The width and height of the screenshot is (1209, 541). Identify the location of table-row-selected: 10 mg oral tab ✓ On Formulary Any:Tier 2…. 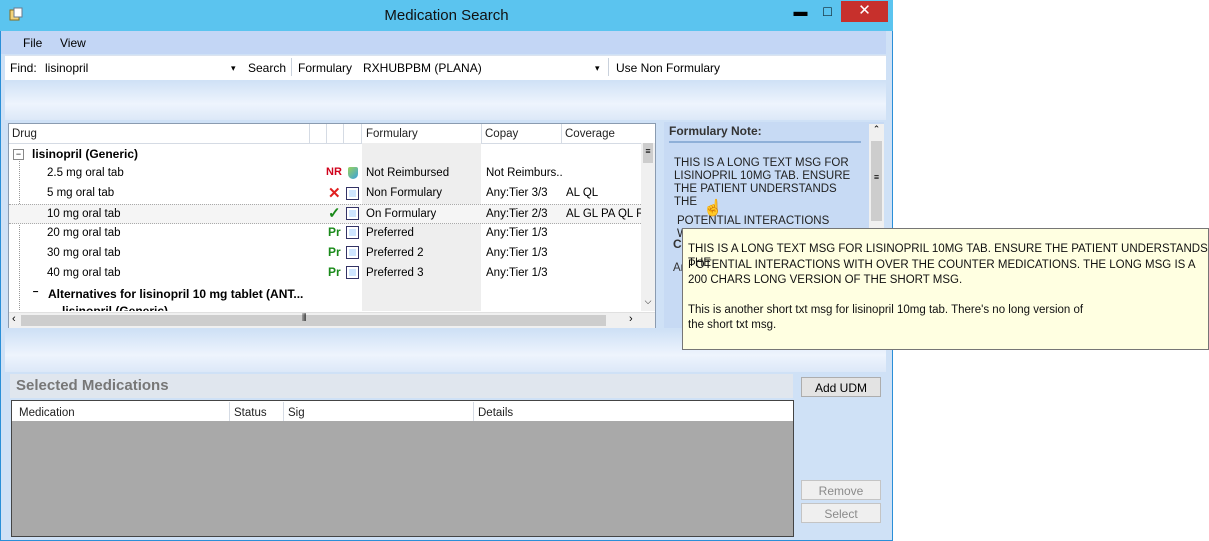
(325, 214).